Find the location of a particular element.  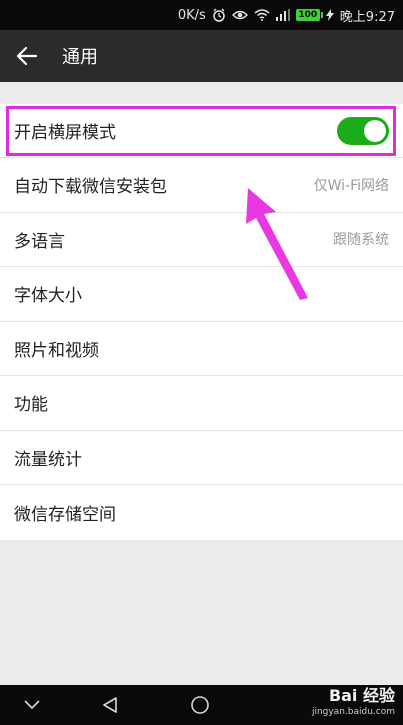

alarm-icon is located at coordinates (219, 15).